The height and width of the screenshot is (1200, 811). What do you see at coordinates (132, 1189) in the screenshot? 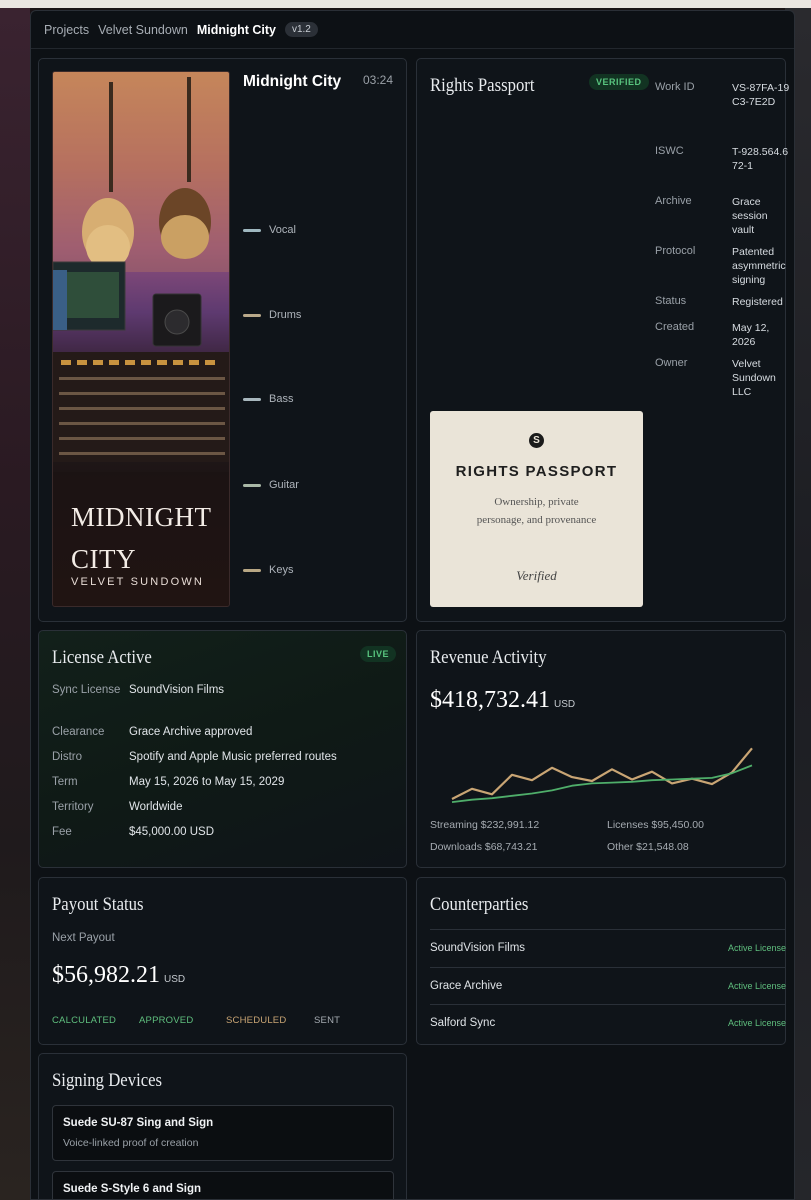
I see `device-name: Suede S-Style 6 and Sign` at bounding box center [132, 1189].